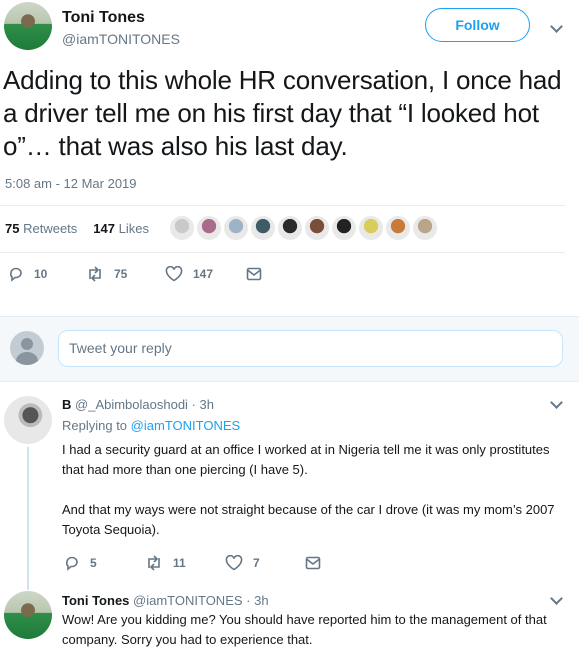  What do you see at coordinates (71, 183) in the screenshot?
I see `tweet-timestamp: 5:08 am - 12 Mar 2019` at bounding box center [71, 183].